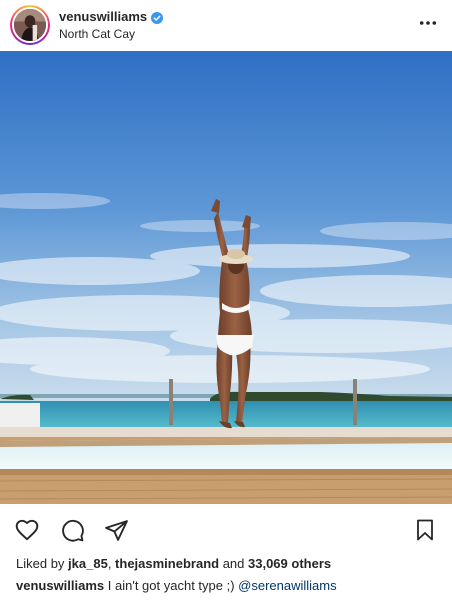 The image size is (452, 600). What do you see at coordinates (27, 530) in the screenshot?
I see `heart-icon` at bounding box center [27, 530].